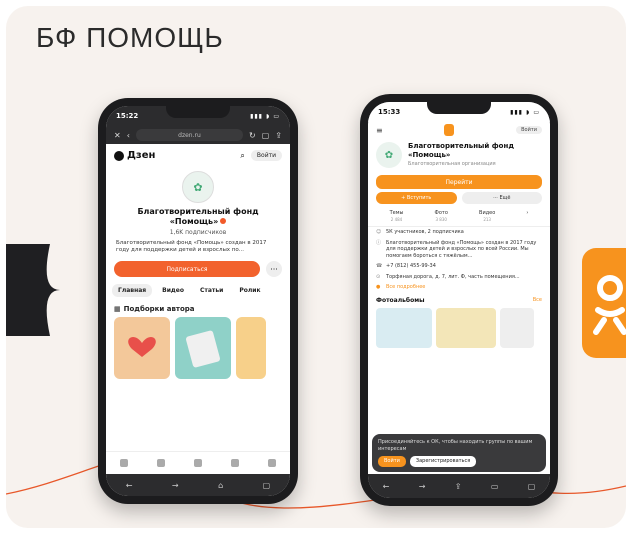 This screenshot has width=632, height=534. Describe the element at coordinates (249, 290) in the screenshot. I see `tab-clips: Ролик` at that location.